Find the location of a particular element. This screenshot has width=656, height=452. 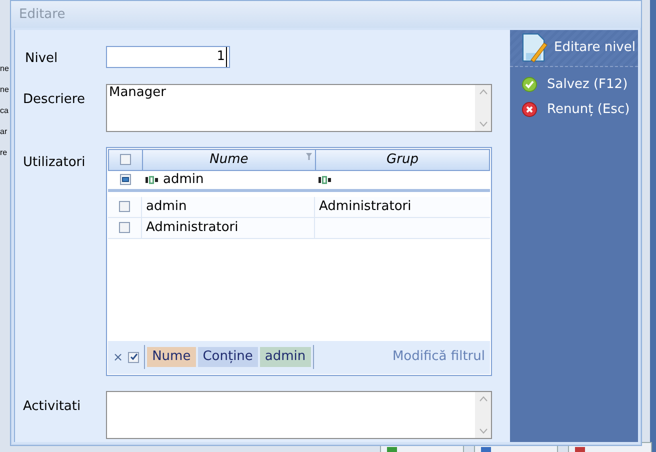

action-button: Renunț (Esc) is located at coordinates (580, 109).